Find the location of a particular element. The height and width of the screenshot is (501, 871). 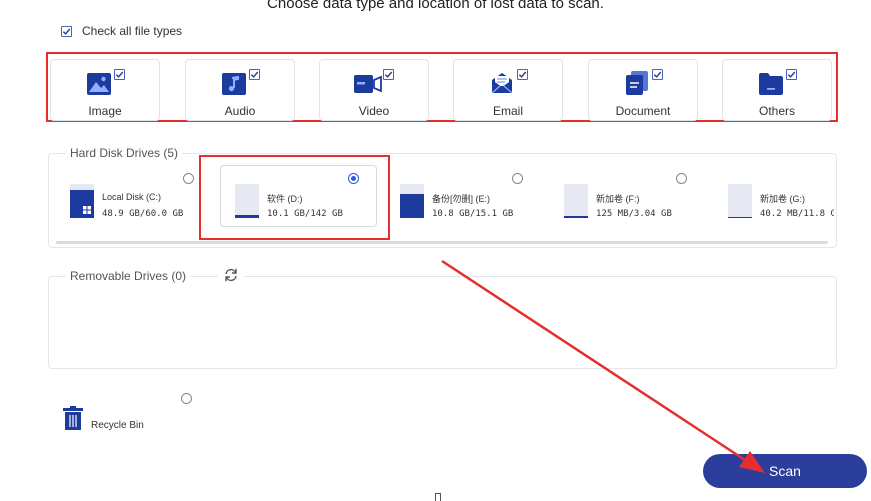

document-checkbox is located at coordinates (657, 74).